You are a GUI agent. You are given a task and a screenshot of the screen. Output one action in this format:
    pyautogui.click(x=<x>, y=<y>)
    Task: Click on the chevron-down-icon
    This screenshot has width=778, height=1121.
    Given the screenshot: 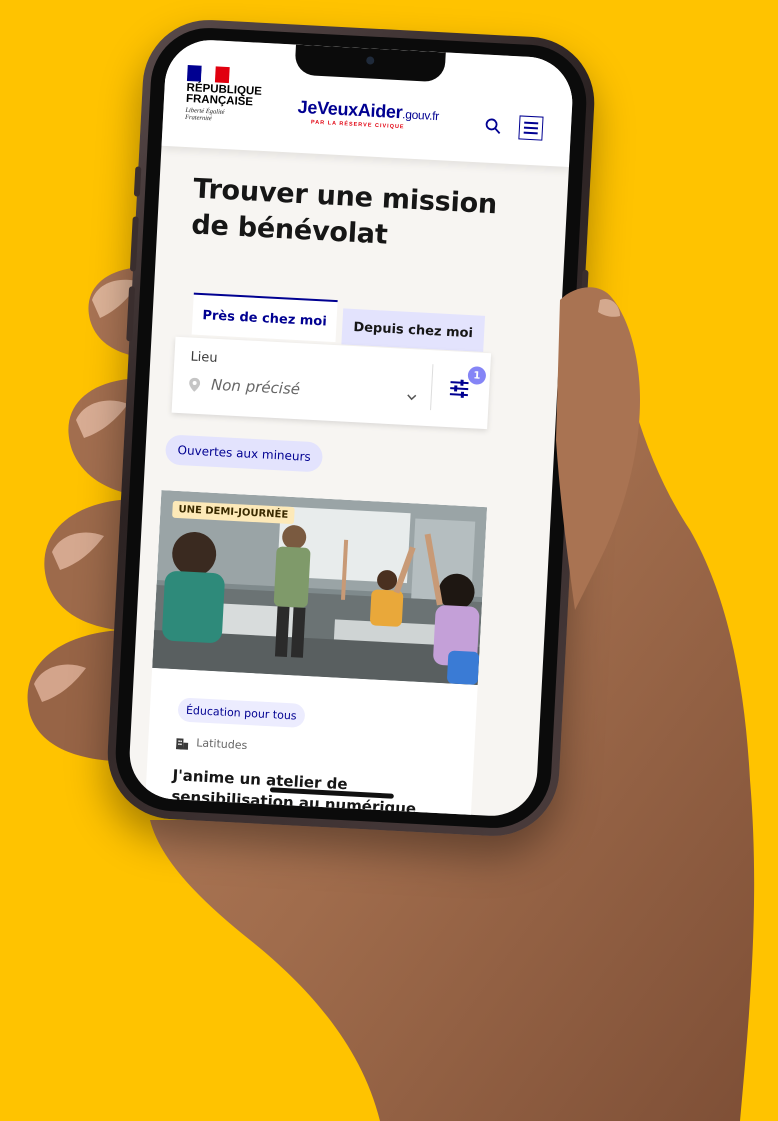 What is the action you would take?
    pyautogui.click(x=411, y=397)
    